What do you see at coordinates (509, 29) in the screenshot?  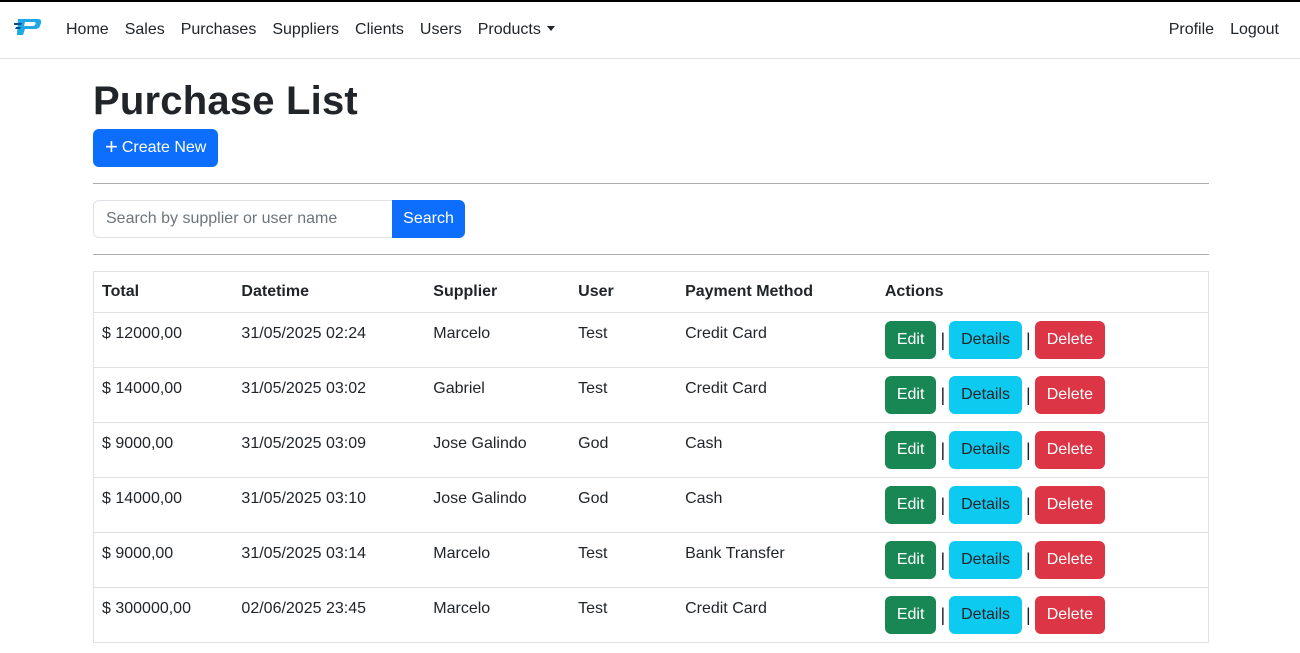 I see `nav-dropdown-label: Products` at bounding box center [509, 29].